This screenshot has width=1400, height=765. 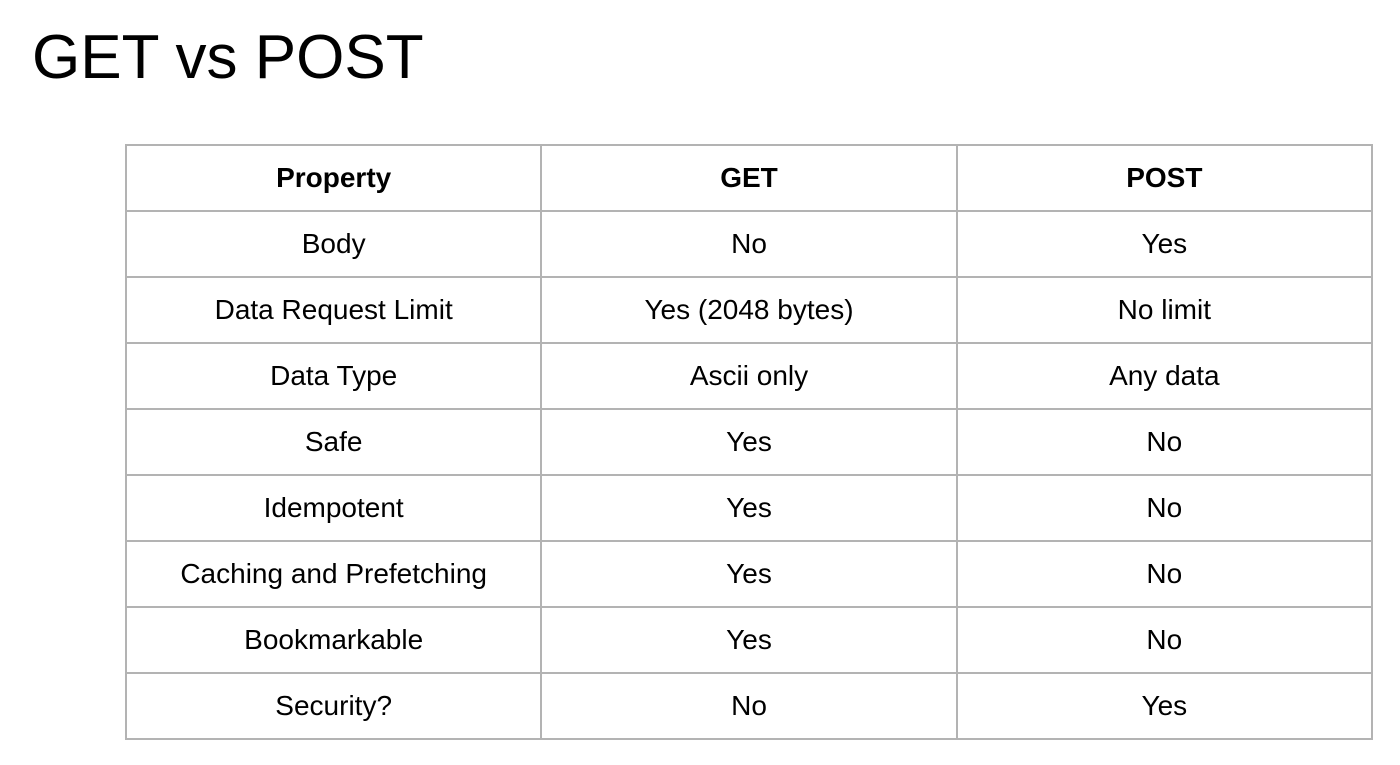 What do you see at coordinates (228, 57) in the screenshot?
I see `slide-title: GET vs POST` at bounding box center [228, 57].